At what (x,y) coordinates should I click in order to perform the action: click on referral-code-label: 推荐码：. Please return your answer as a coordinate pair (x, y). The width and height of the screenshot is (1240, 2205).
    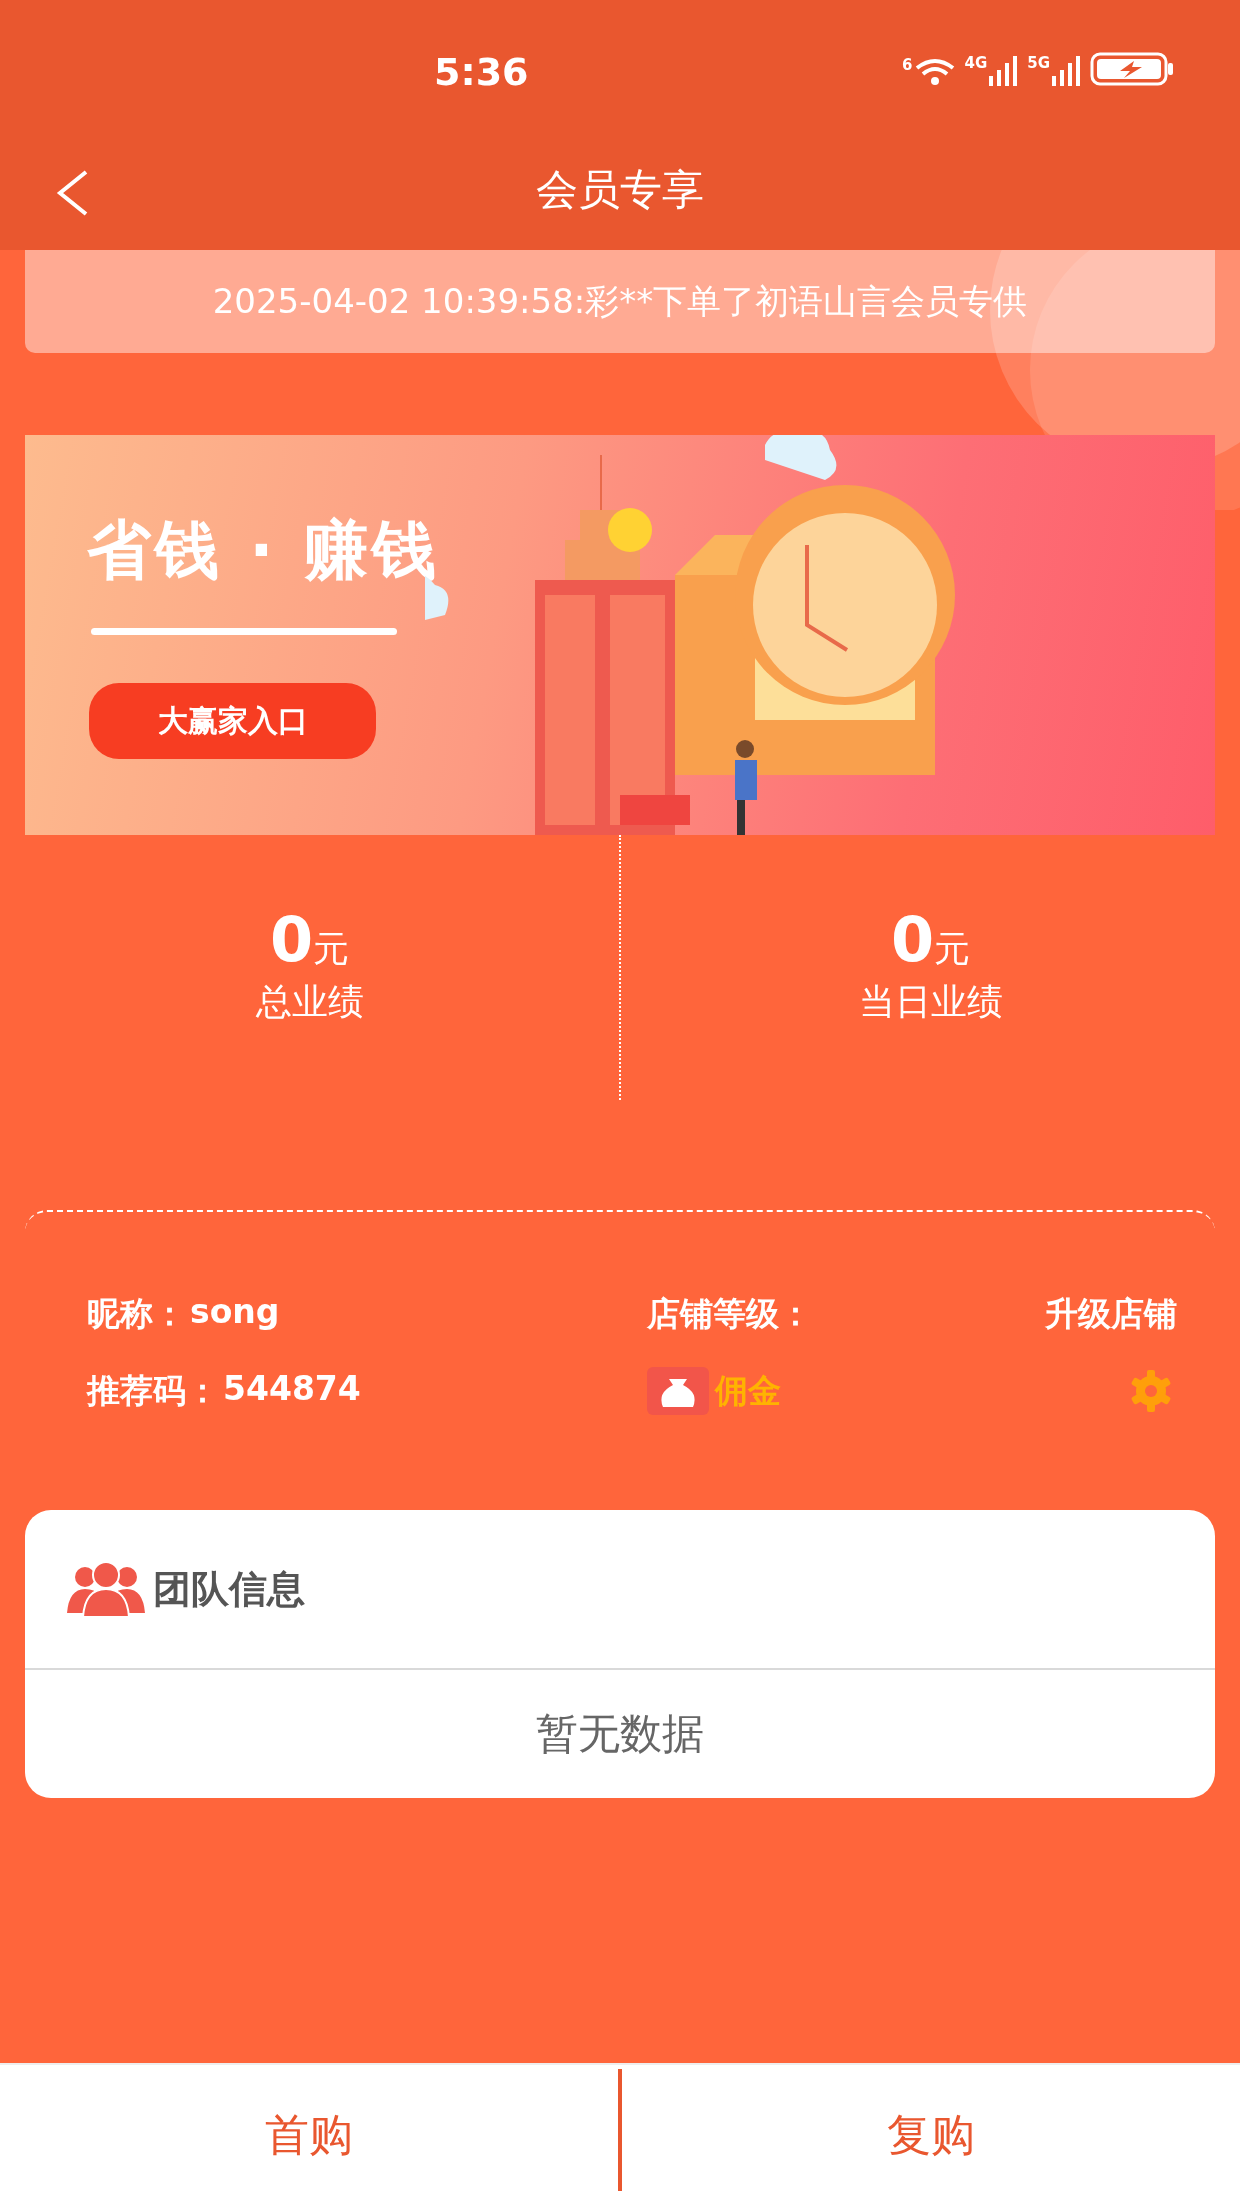
    Looking at the image, I should click on (153, 1390).